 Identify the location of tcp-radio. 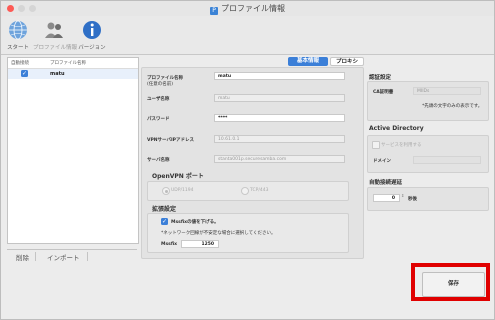
(245, 191).